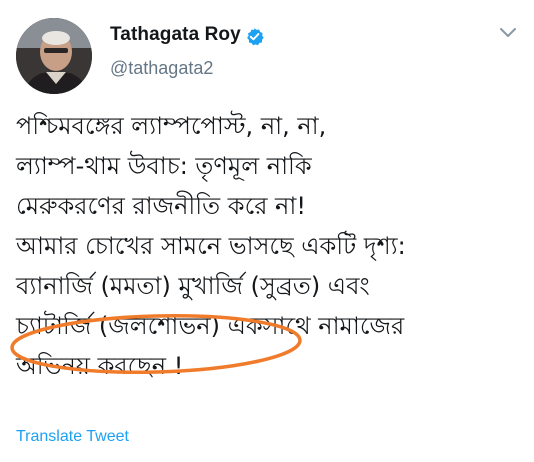 The width and height of the screenshot is (534, 462). Describe the element at coordinates (156, 344) in the screenshot. I see `highlight-ellipse` at that location.